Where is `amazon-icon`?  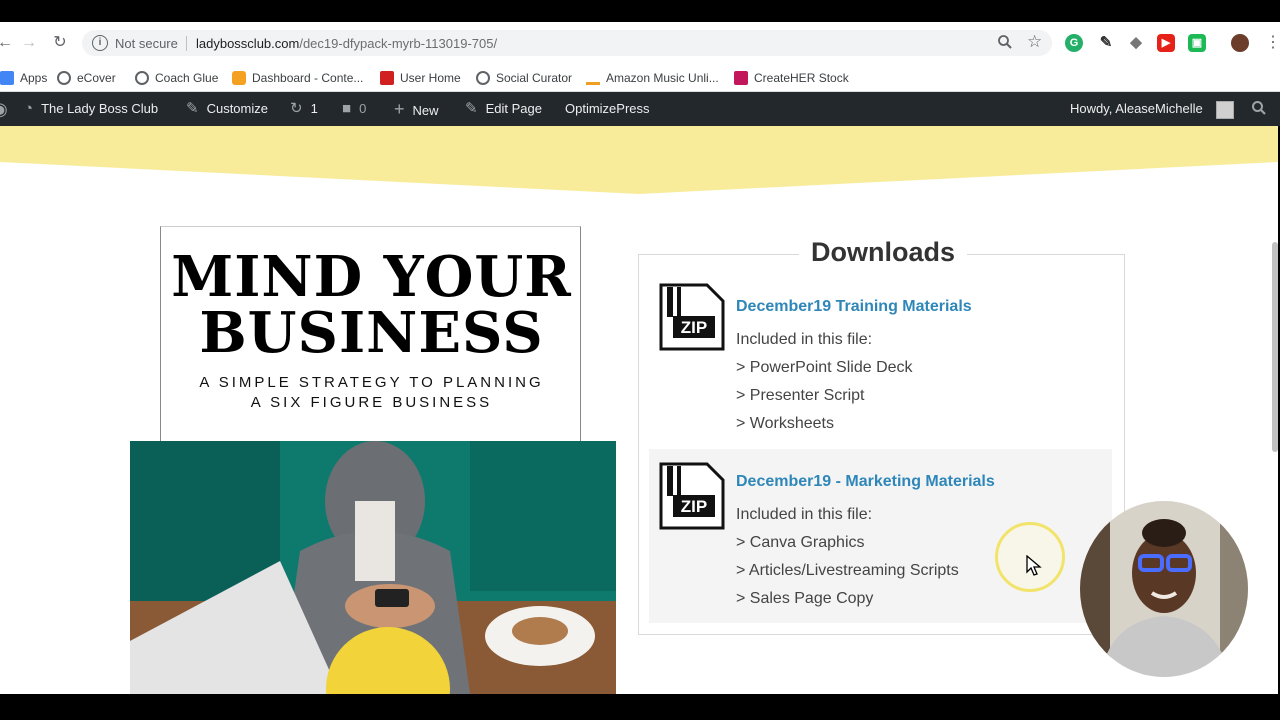
amazon-icon is located at coordinates (593, 78).